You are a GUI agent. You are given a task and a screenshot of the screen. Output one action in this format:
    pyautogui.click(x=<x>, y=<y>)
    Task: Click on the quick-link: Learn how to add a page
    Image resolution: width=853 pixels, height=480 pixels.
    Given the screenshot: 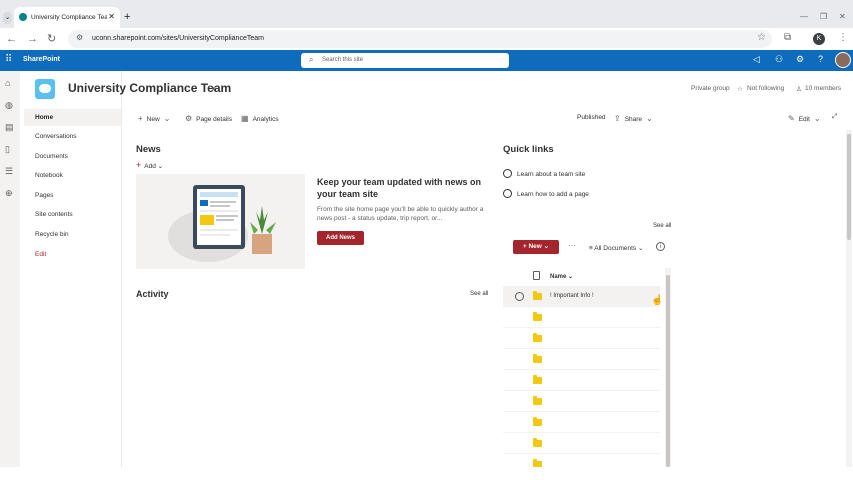 What is the action you would take?
    pyautogui.click(x=546, y=193)
    